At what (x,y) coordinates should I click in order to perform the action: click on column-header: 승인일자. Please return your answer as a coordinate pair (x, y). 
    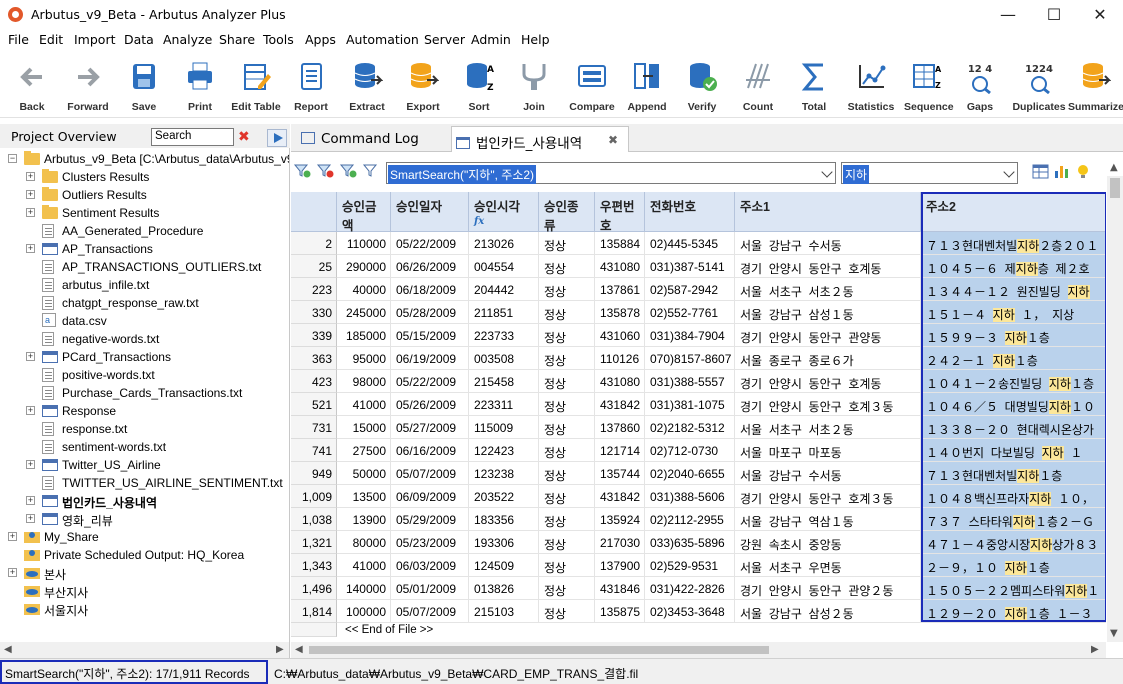
    Looking at the image, I should click on (430, 212).